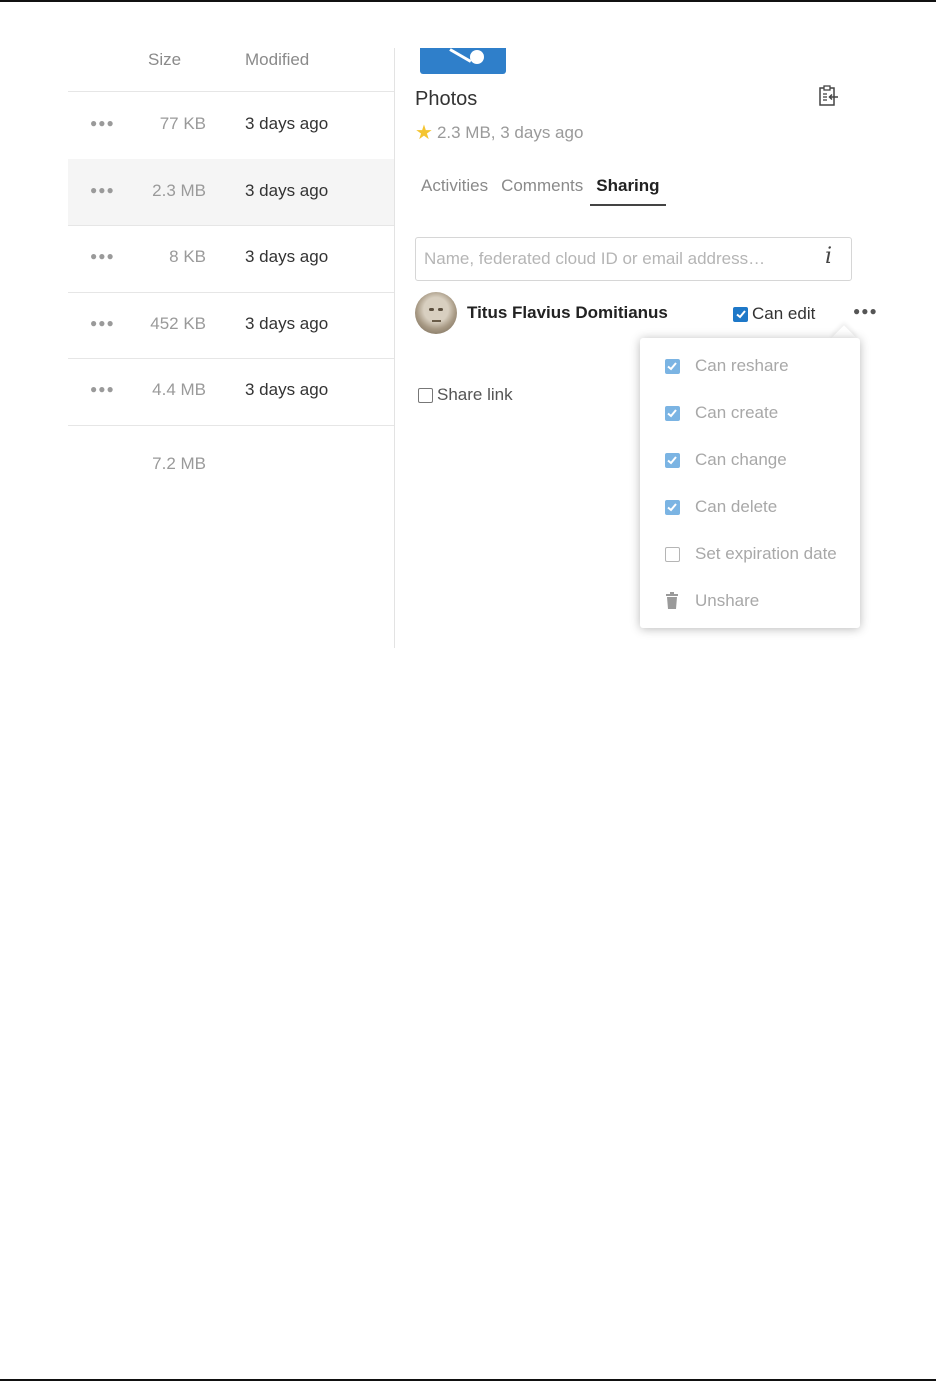 This screenshot has width=936, height=1382. I want to click on menu-item-can-create: Can create, so click(721, 413).